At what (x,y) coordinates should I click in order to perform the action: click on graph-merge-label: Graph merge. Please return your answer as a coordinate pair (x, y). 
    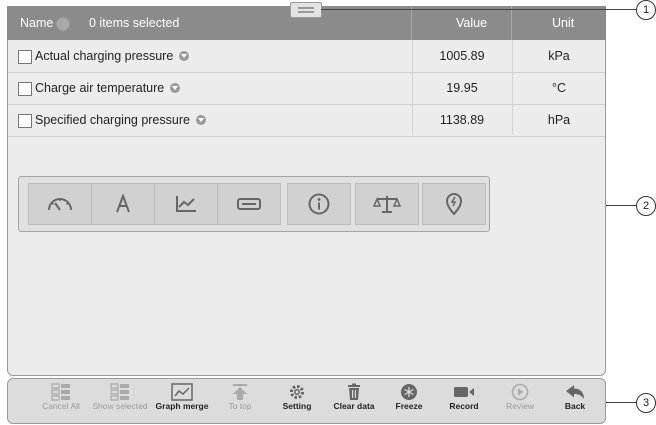
    Looking at the image, I should click on (182, 406).